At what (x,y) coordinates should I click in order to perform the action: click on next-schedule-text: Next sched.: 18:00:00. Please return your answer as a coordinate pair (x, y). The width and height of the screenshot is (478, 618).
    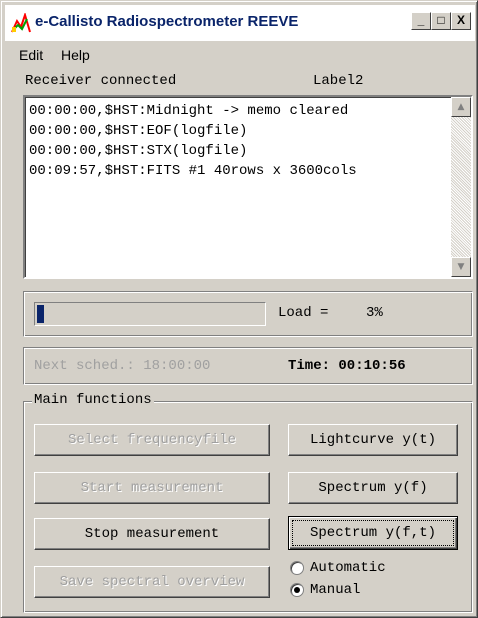
    Looking at the image, I should click on (122, 366).